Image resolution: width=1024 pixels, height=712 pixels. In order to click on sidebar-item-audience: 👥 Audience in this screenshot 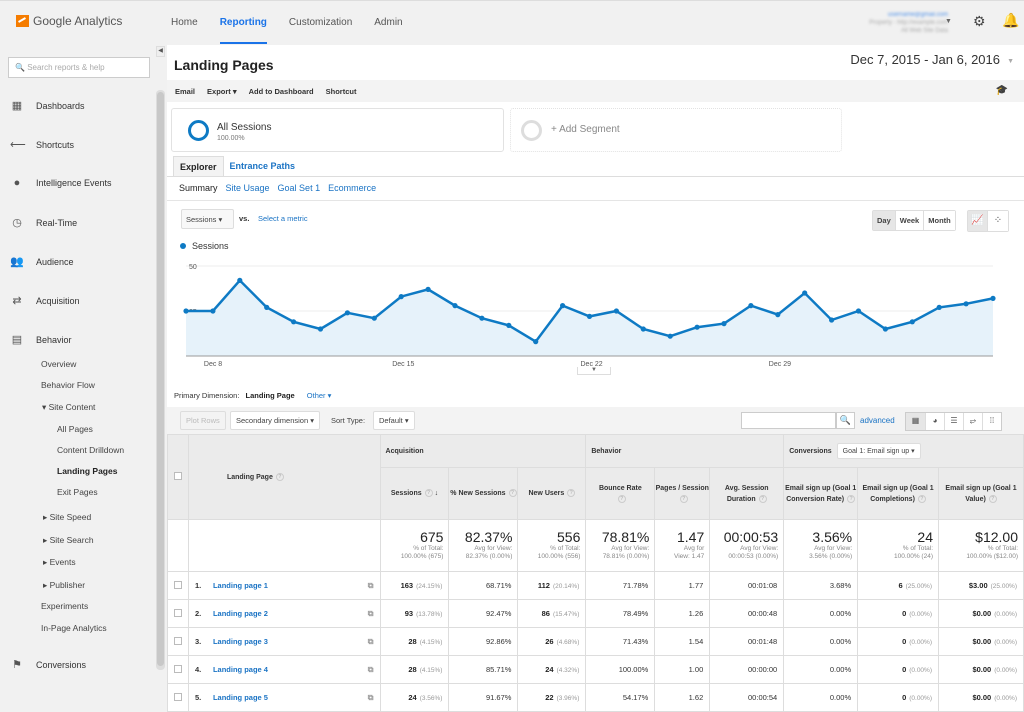, I will do `click(41, 261)`.